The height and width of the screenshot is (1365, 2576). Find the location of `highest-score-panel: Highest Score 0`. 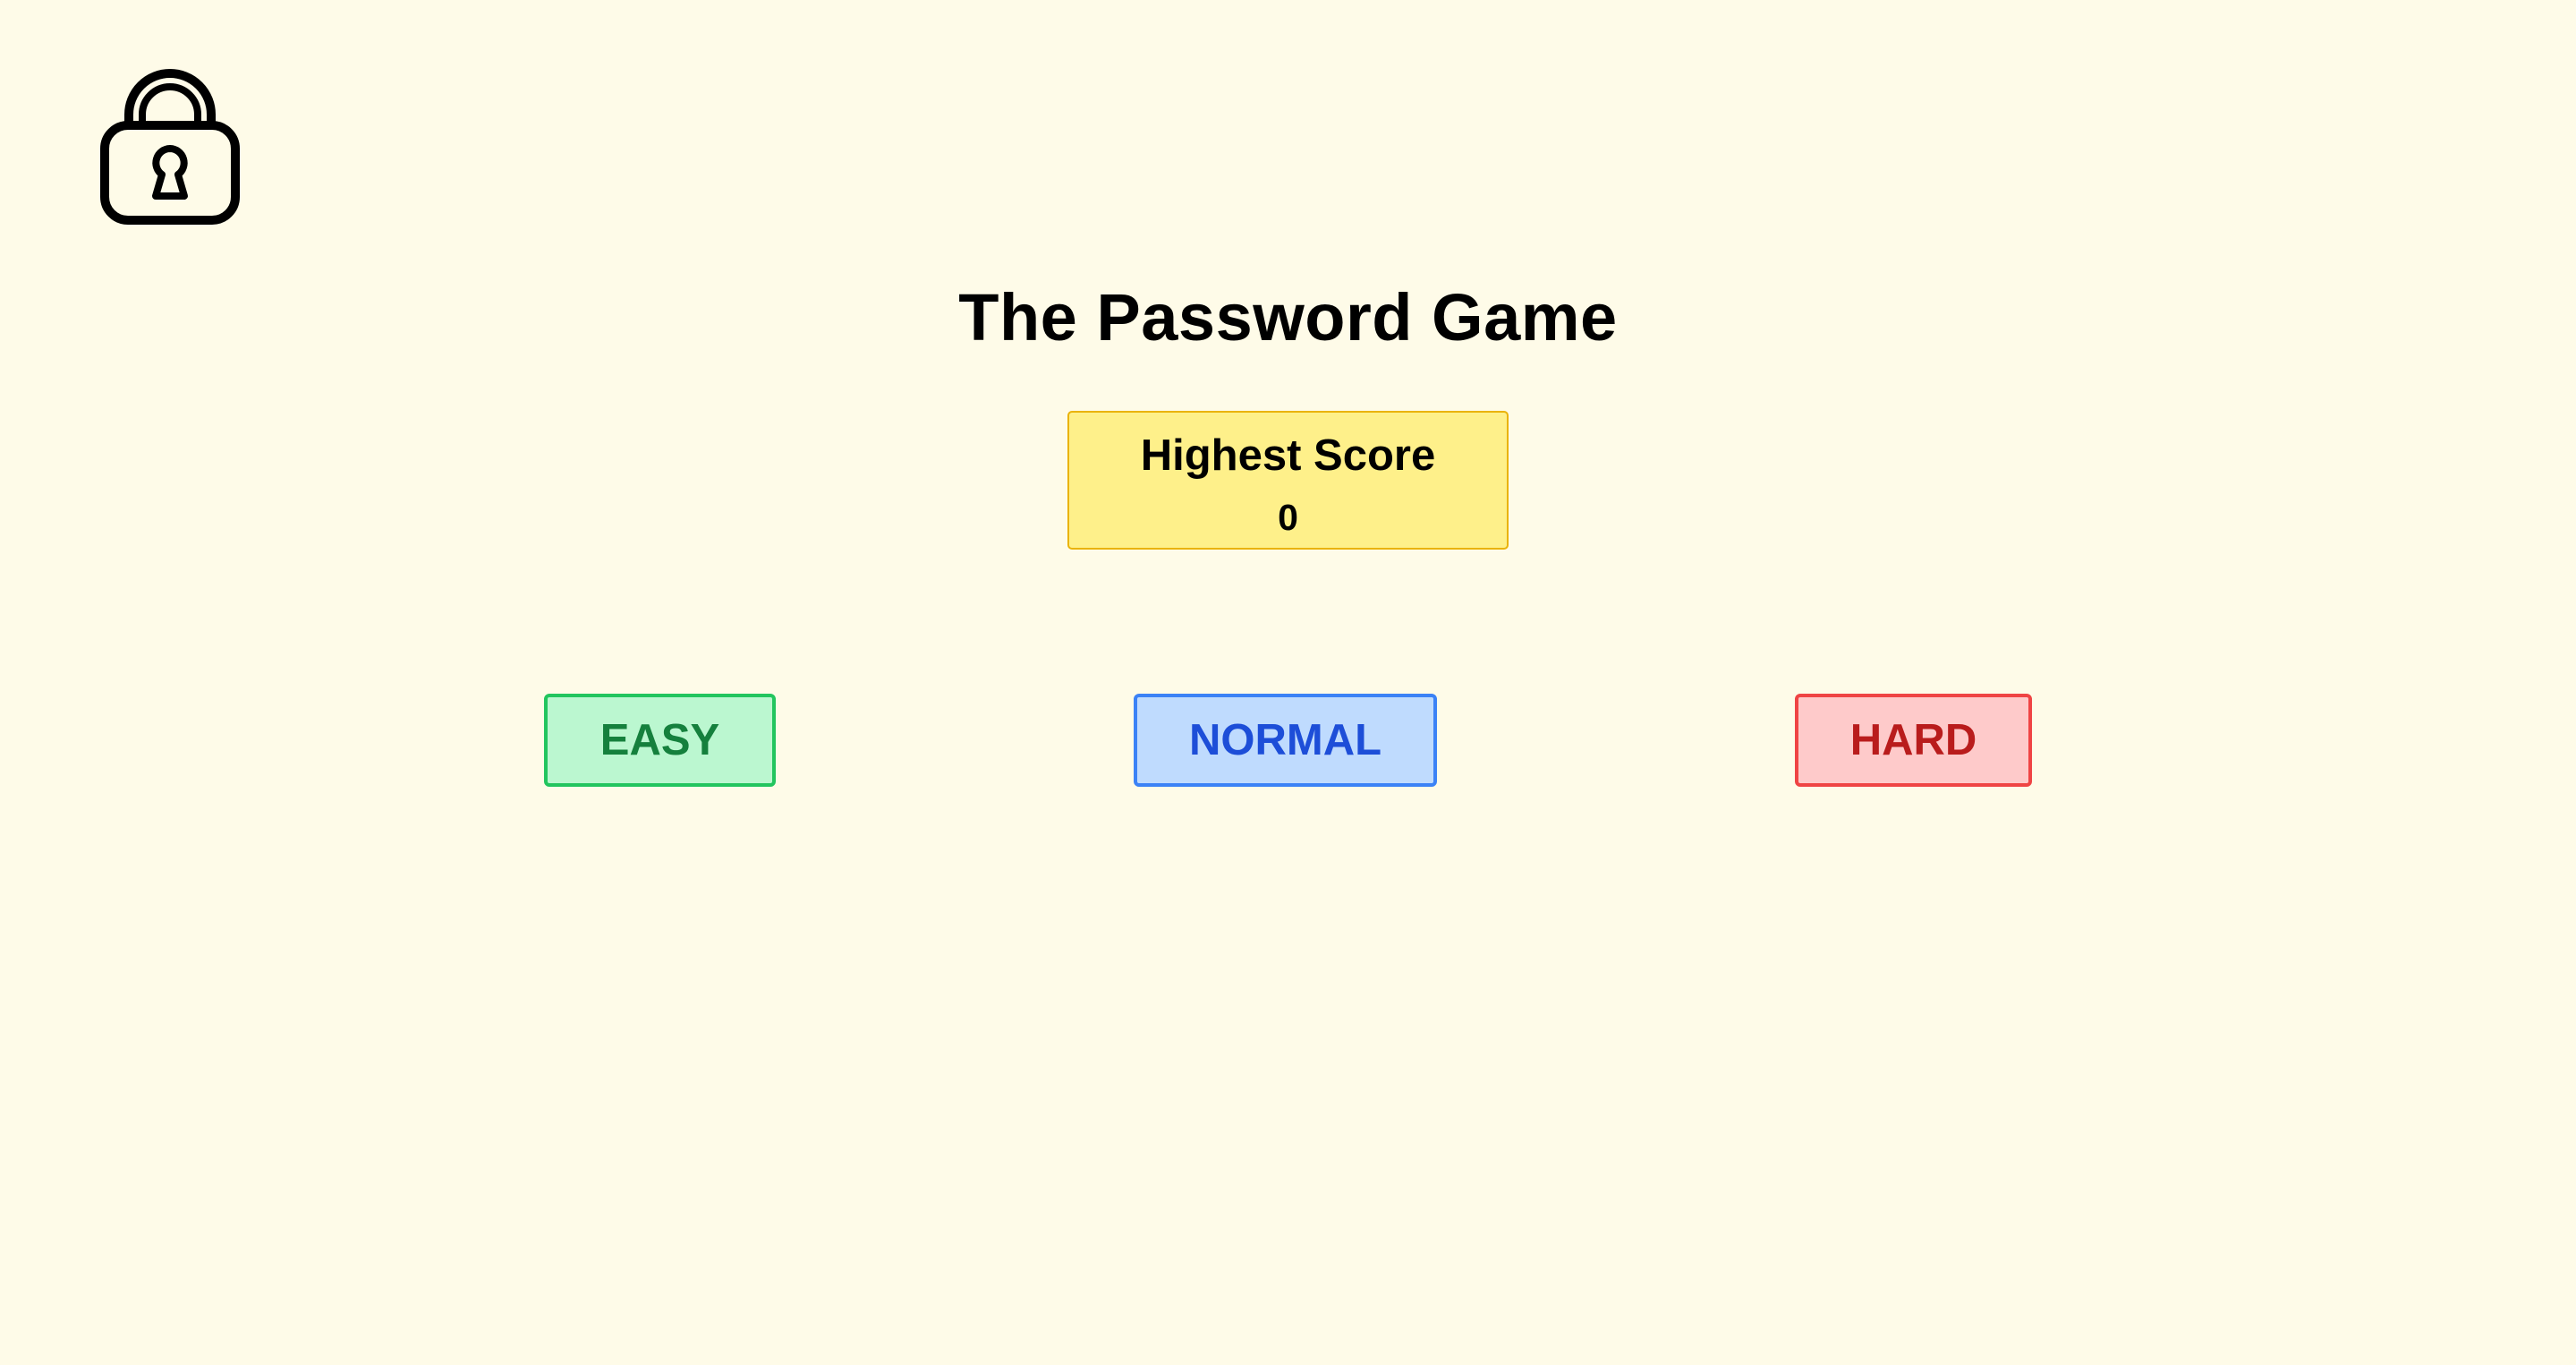

highest-score-panel: Highest Score 0 is located at coordinates (1288, 480).